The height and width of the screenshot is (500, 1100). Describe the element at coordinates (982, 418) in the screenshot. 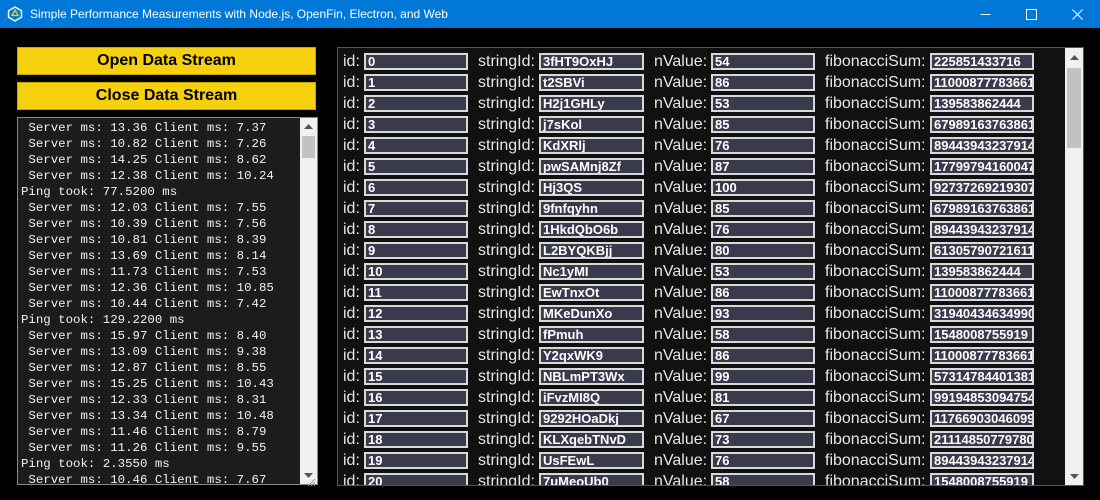

I see `fibonaccisum-field: 11766903046099` at that location.